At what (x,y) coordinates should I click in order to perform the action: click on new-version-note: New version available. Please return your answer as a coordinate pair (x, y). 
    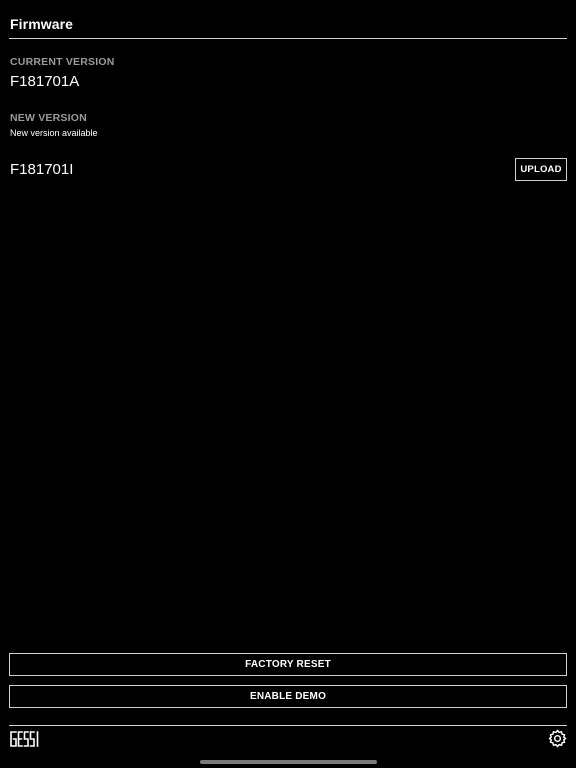
    Looking at the image, I should click on (54, 133).